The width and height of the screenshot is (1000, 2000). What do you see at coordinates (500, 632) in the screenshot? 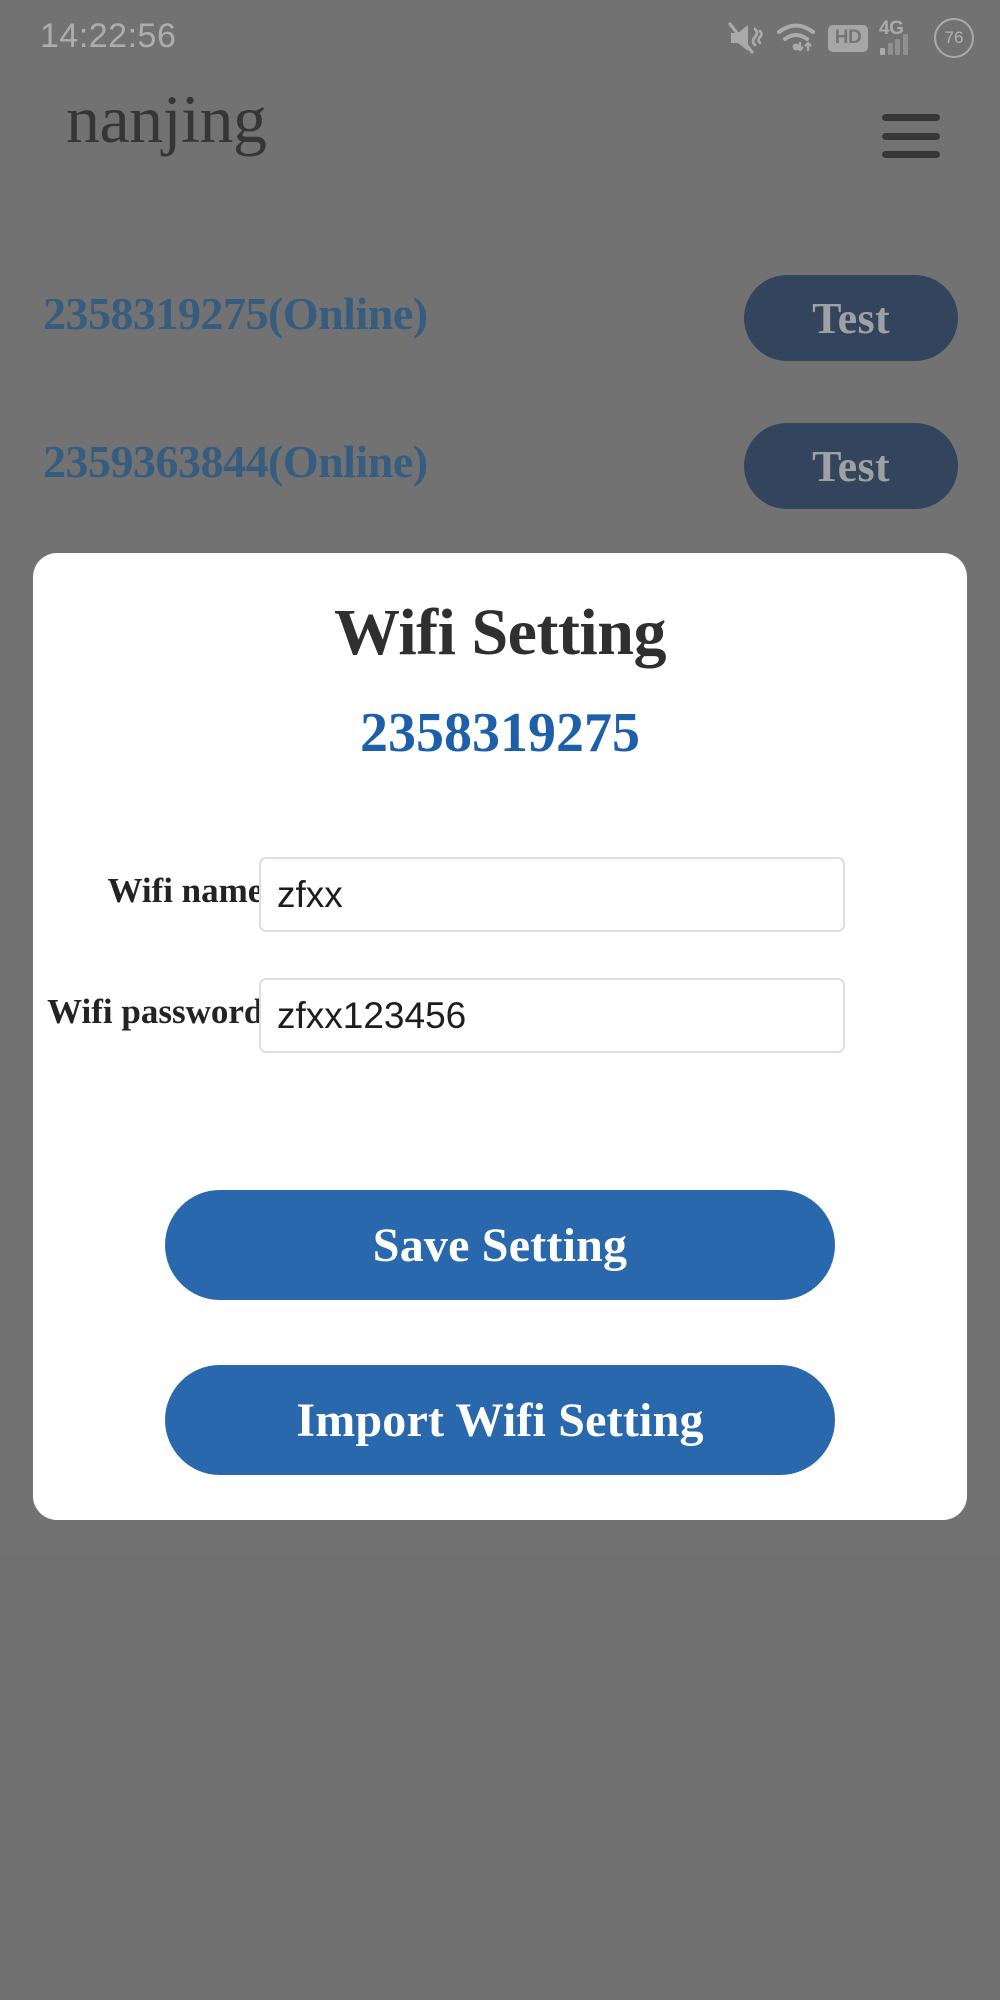
I see `dialog-title: Wifi Setting` at bounding box center [500, 632].